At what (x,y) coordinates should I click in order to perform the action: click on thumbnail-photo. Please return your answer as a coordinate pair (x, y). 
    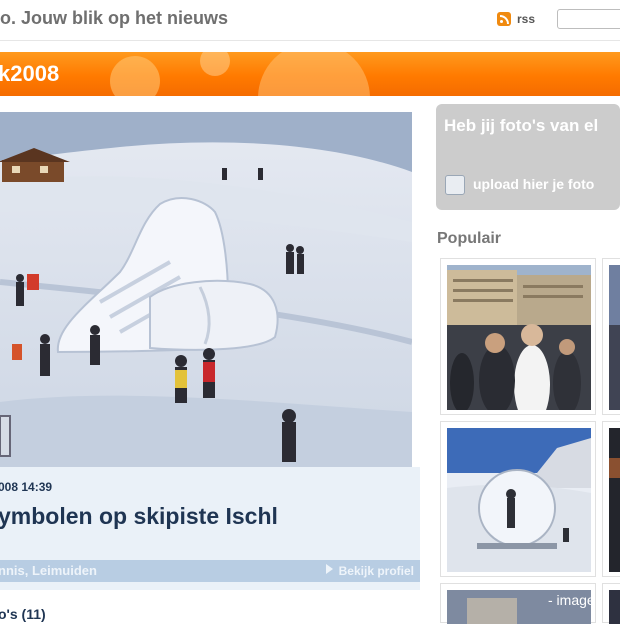
    Looking at the image, I should click on (614, 607).